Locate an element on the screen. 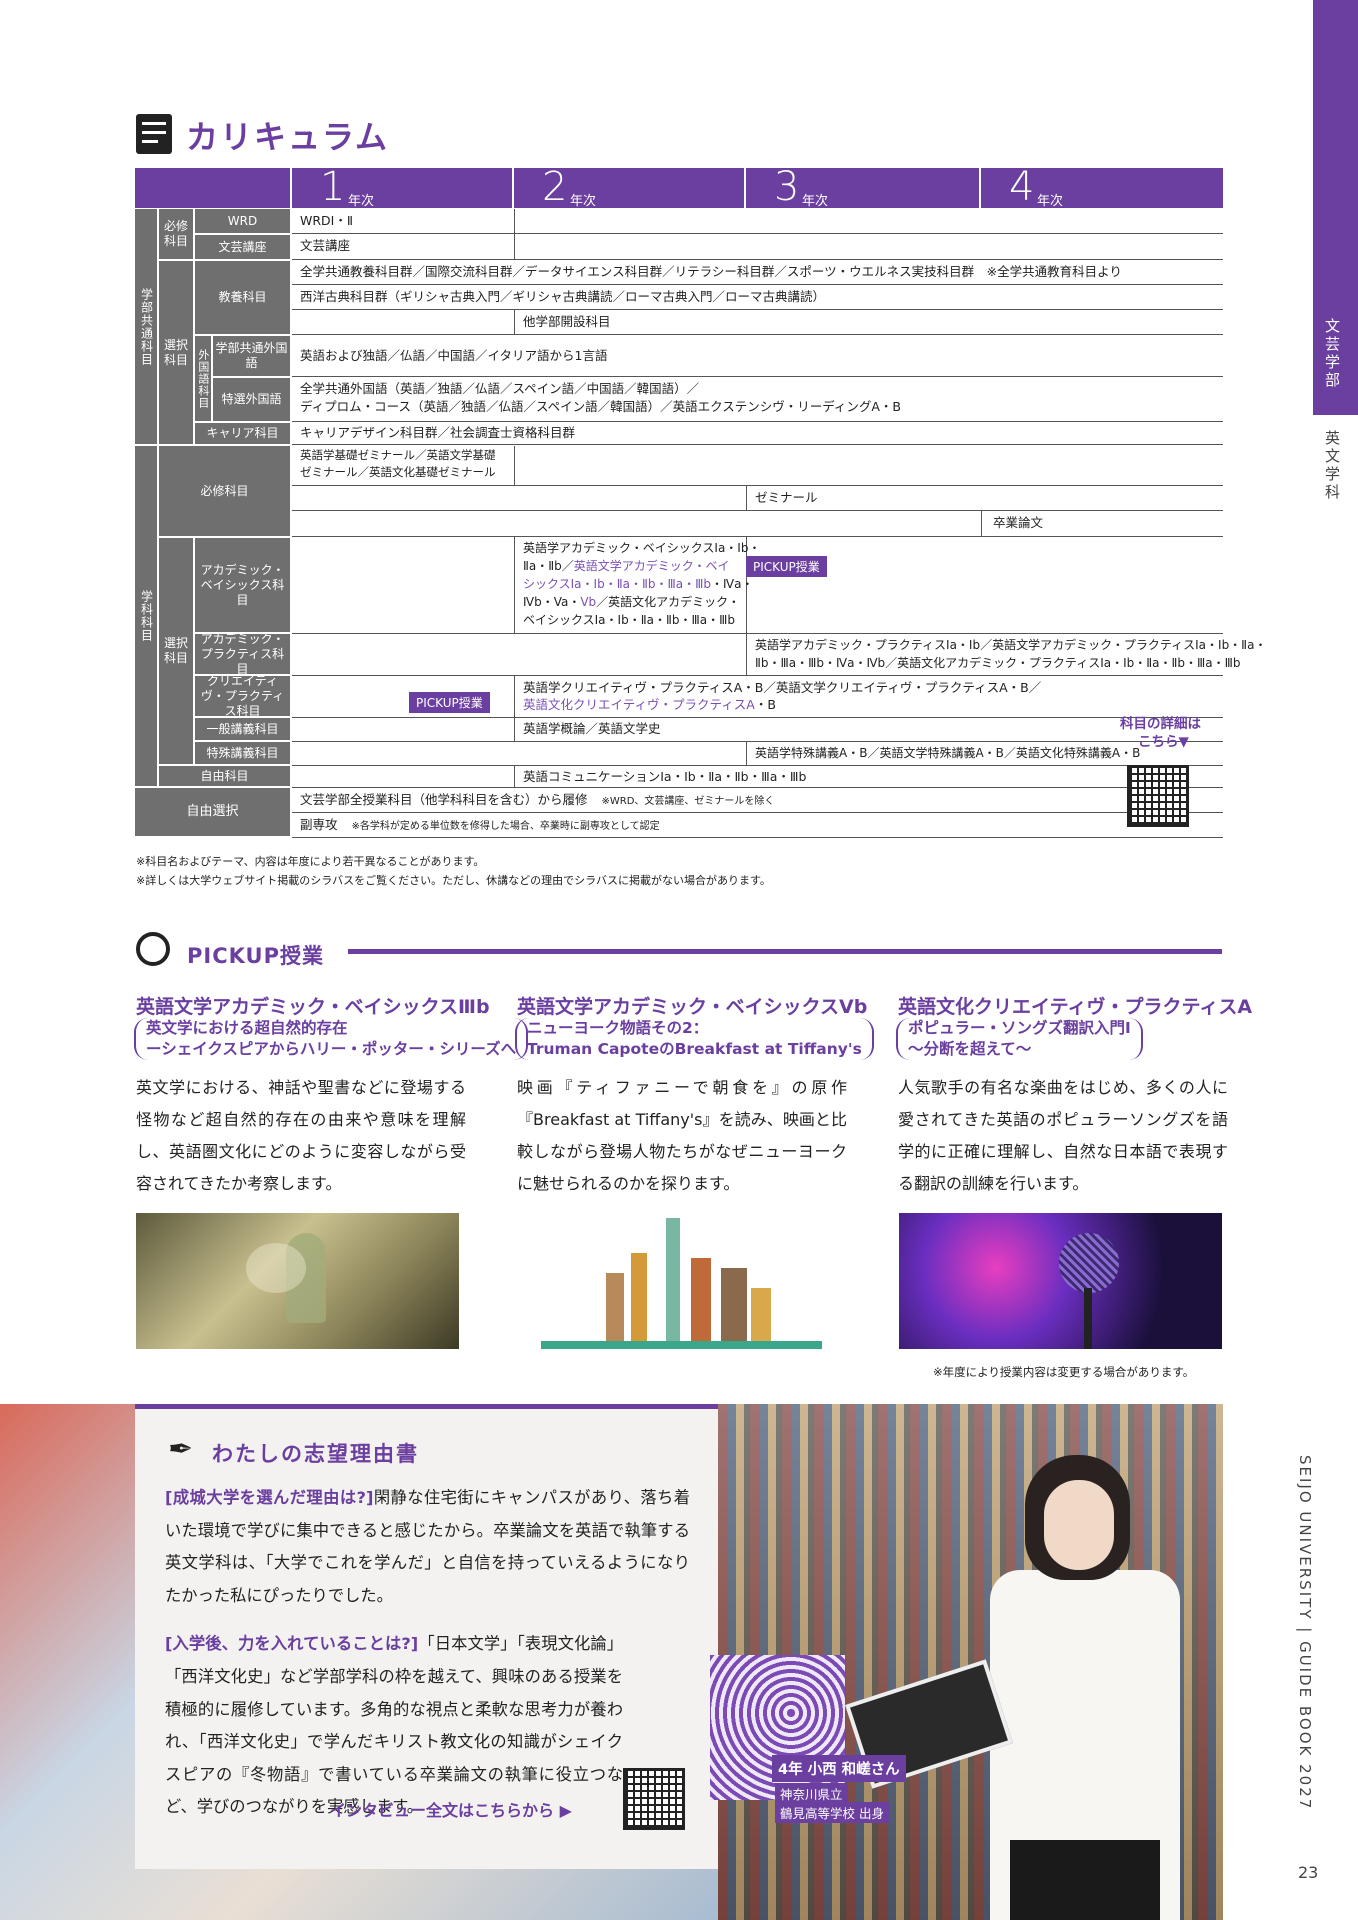 This screenshot has width=1358, height=1920. student-name: 4年 小西 和嵯さん is located at coordinates (839, 1768).